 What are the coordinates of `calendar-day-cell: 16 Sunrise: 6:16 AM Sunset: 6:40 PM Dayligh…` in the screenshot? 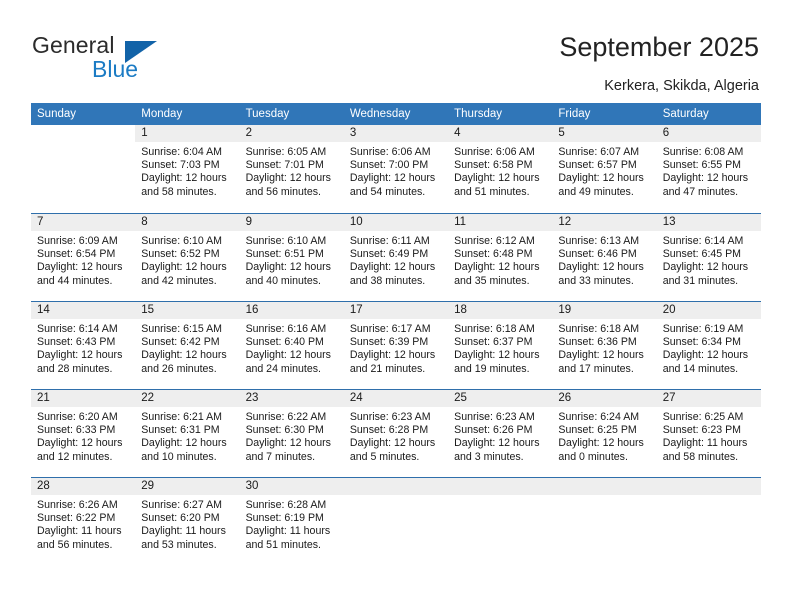 It's located at (291, 345).